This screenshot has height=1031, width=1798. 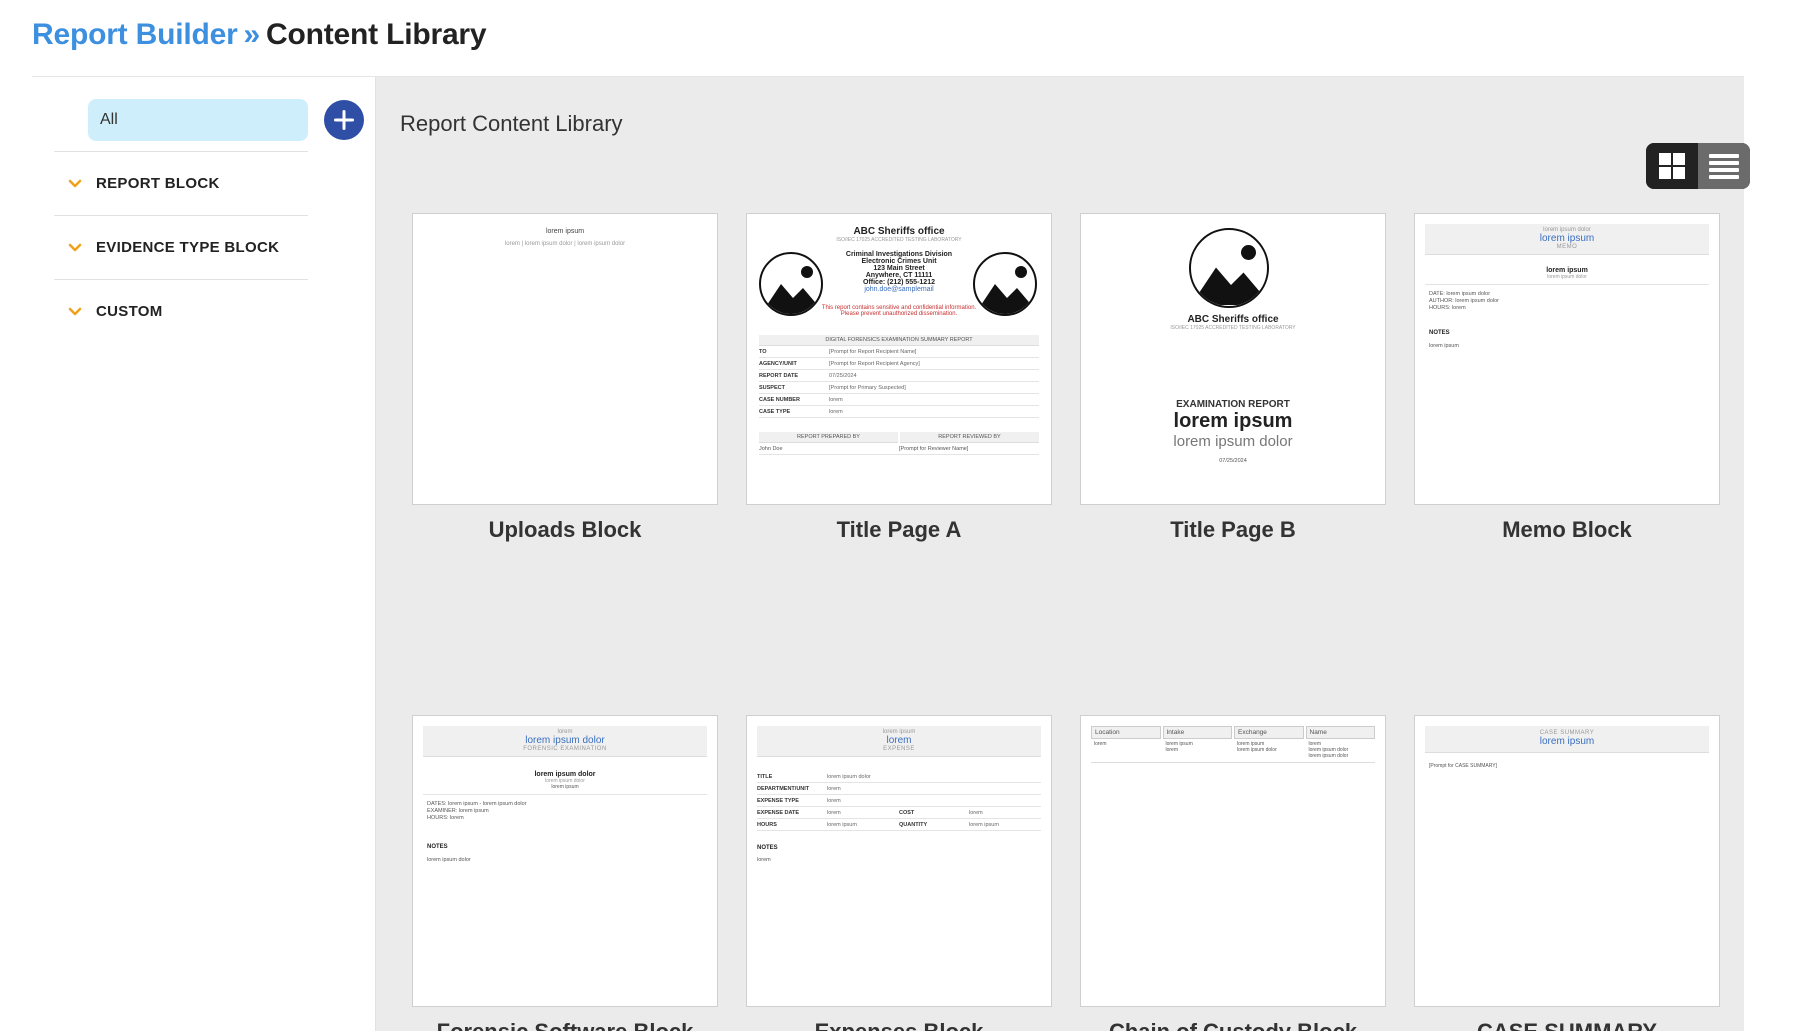 I want to click on preview-subtitle: lorem ipsum, so click(x=565, y=789).